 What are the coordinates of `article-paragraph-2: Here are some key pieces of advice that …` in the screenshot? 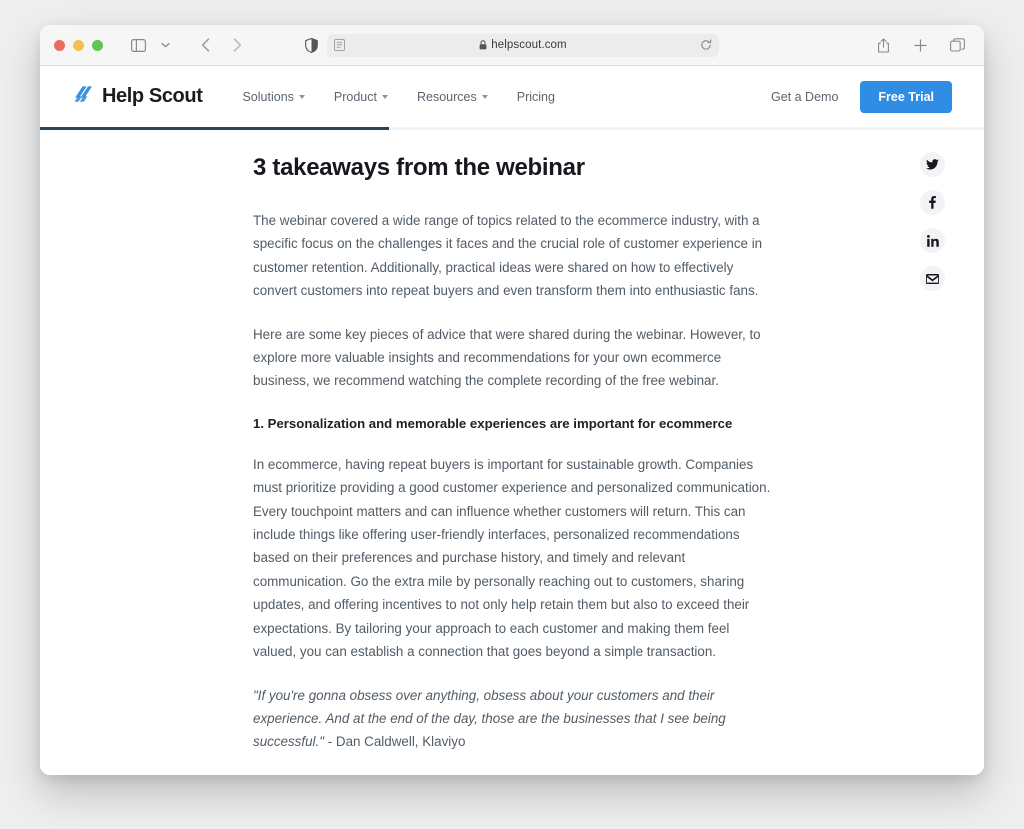 It's located at (507, 357).